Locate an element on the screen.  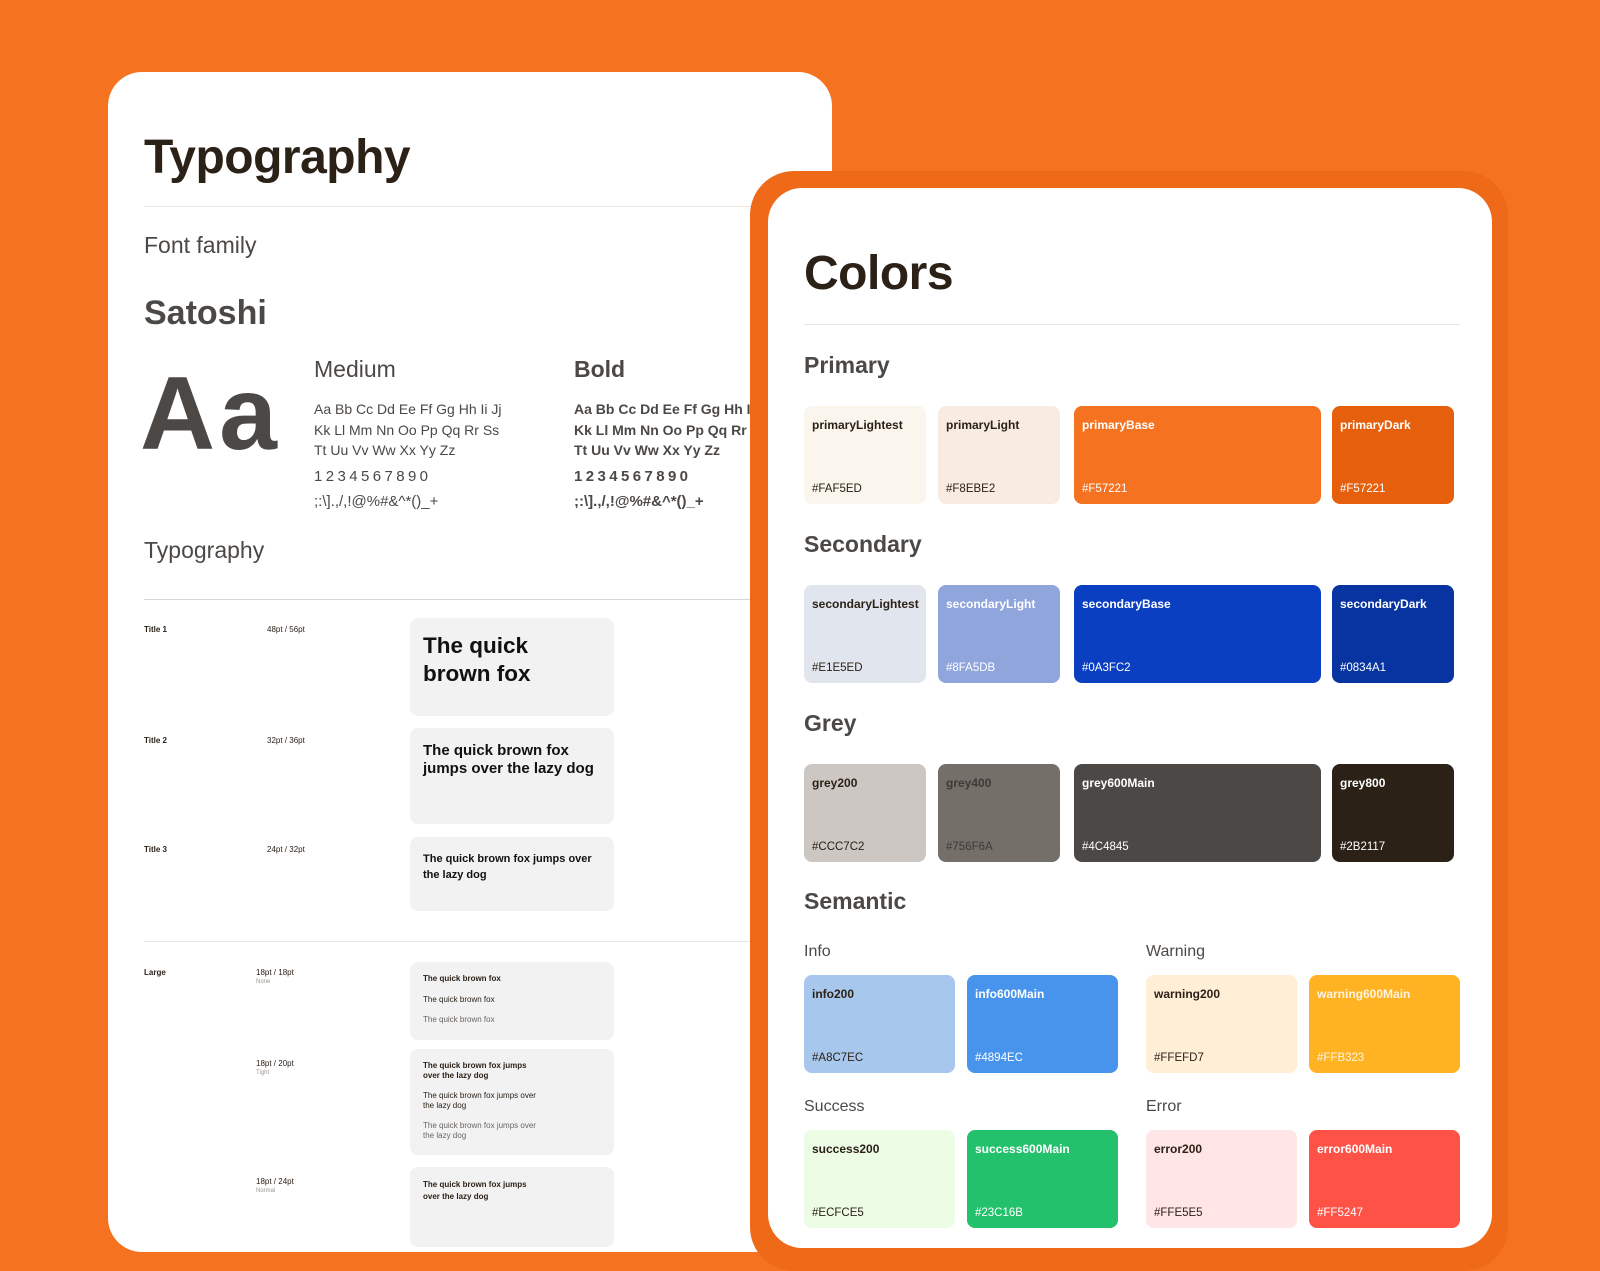
sample-text: The quick brown fox is located at coordinates (477, 659).